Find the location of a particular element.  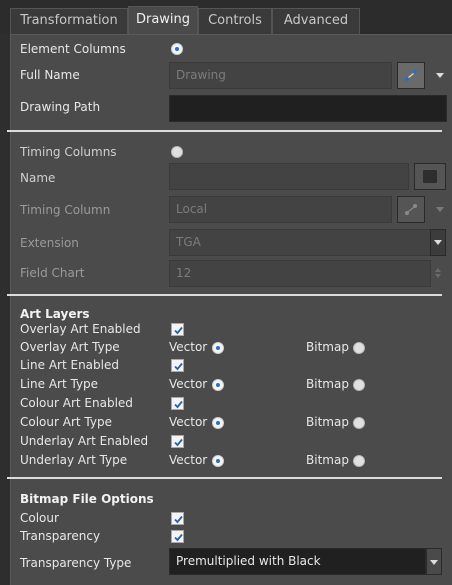

element-columns-radio is located at coordinates (177, 49).